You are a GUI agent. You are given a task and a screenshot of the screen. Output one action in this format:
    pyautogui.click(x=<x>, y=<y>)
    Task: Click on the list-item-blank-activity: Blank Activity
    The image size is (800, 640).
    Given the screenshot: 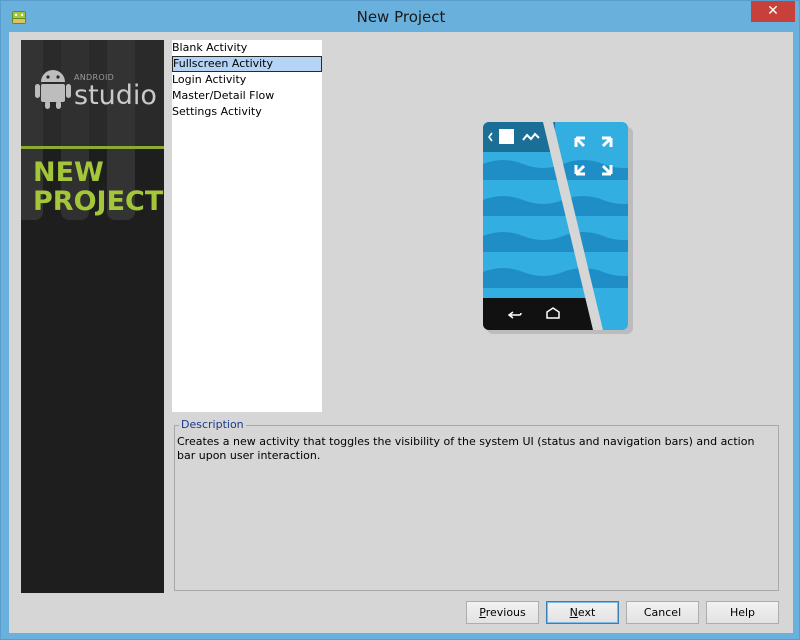 What is the action you would take?
    pyautogui.click(x=247, y=48)
    